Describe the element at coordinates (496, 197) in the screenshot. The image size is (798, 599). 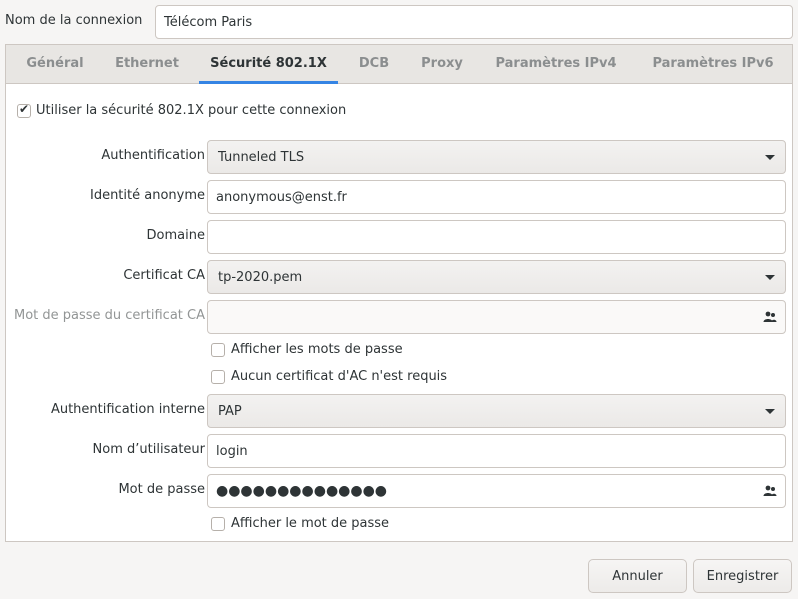
I see `anonymous-identity-input: anonymous@enst.fr` at that location.